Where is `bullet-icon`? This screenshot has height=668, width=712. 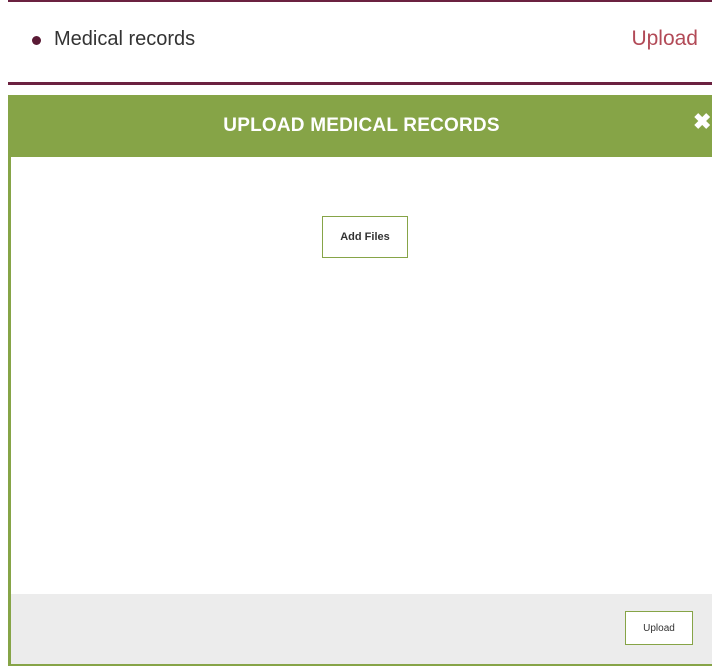
bullet-icon is located at coordinates (36, 40).